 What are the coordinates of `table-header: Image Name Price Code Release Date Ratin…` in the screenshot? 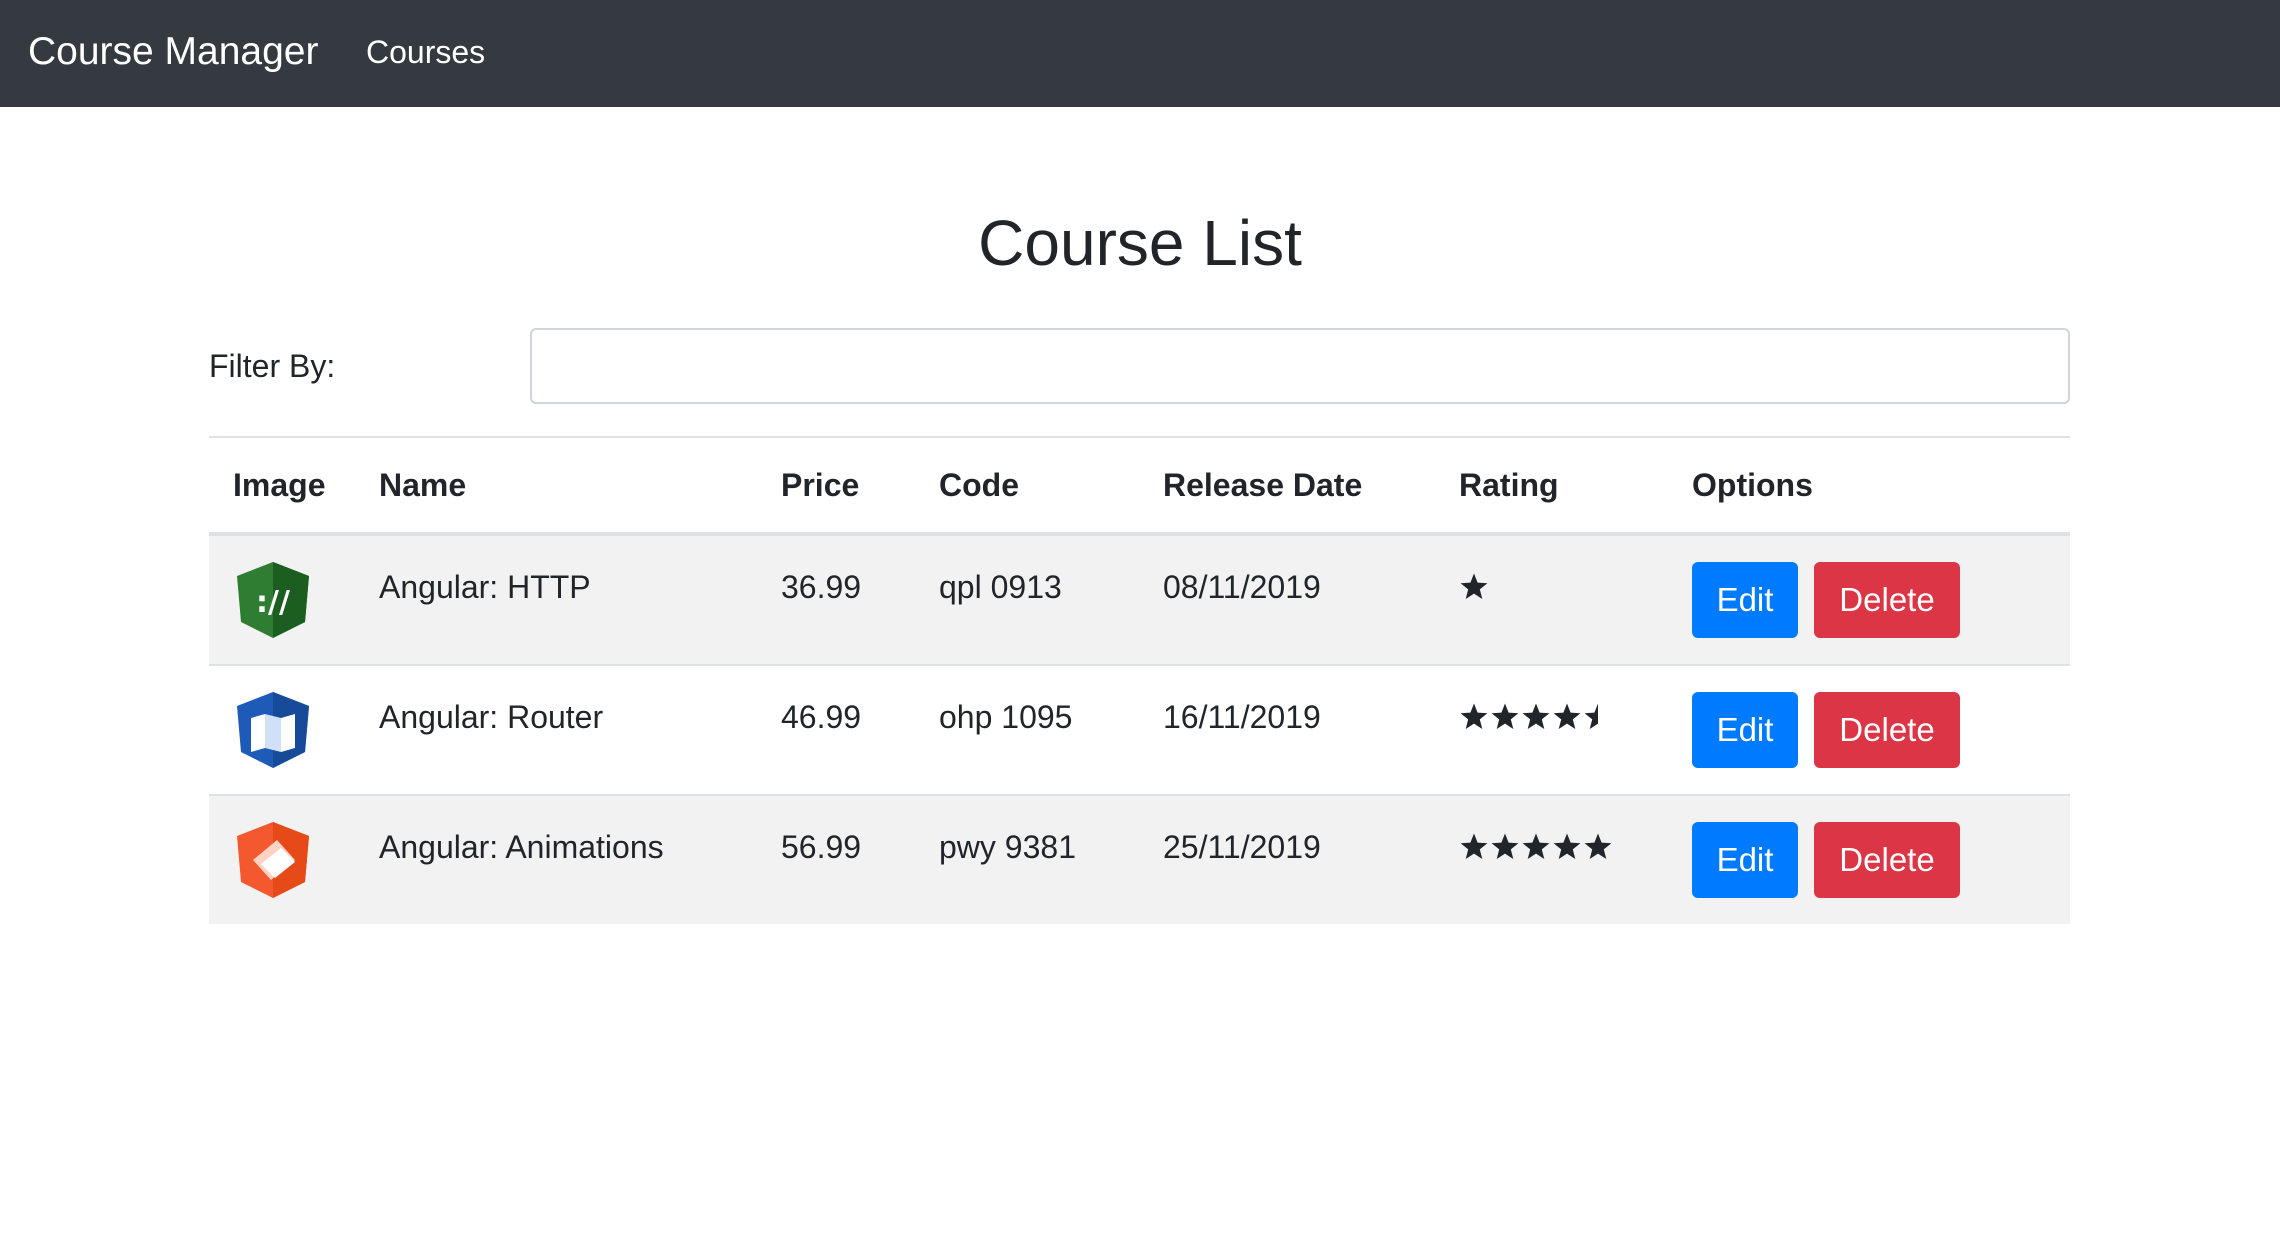 It's located at (1139, 487).